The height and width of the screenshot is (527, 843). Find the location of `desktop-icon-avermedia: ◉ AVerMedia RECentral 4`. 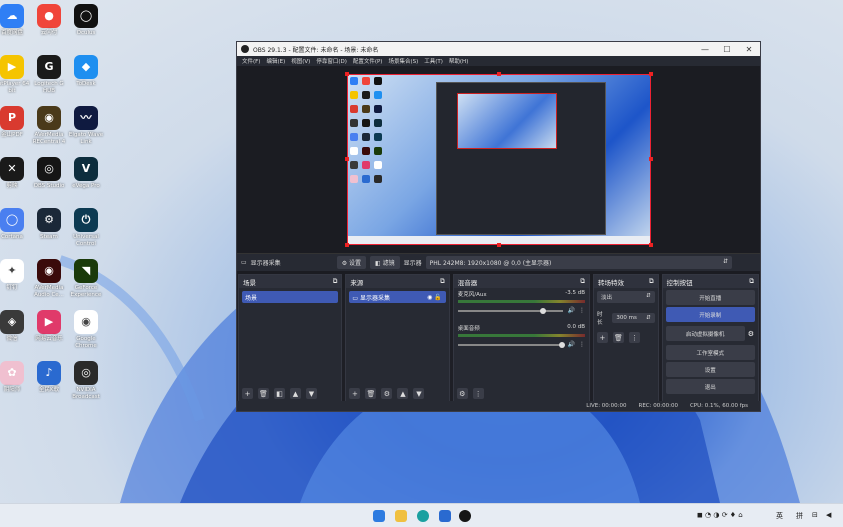

desktop-icon-avermedia: ◉ AVerMedia RECentral 4 is located at coordinates (49, 125).